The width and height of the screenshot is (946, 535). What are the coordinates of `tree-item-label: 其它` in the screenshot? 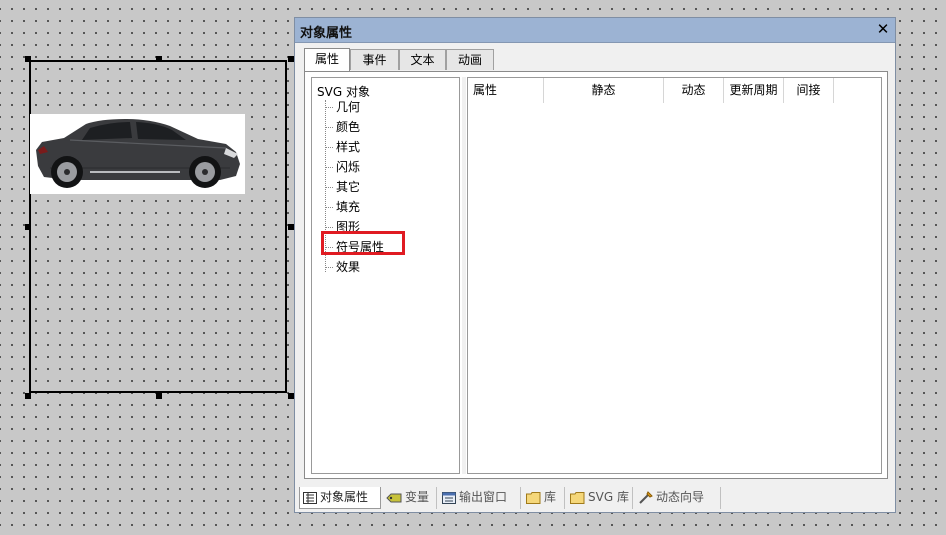 It's located at (348, 187).